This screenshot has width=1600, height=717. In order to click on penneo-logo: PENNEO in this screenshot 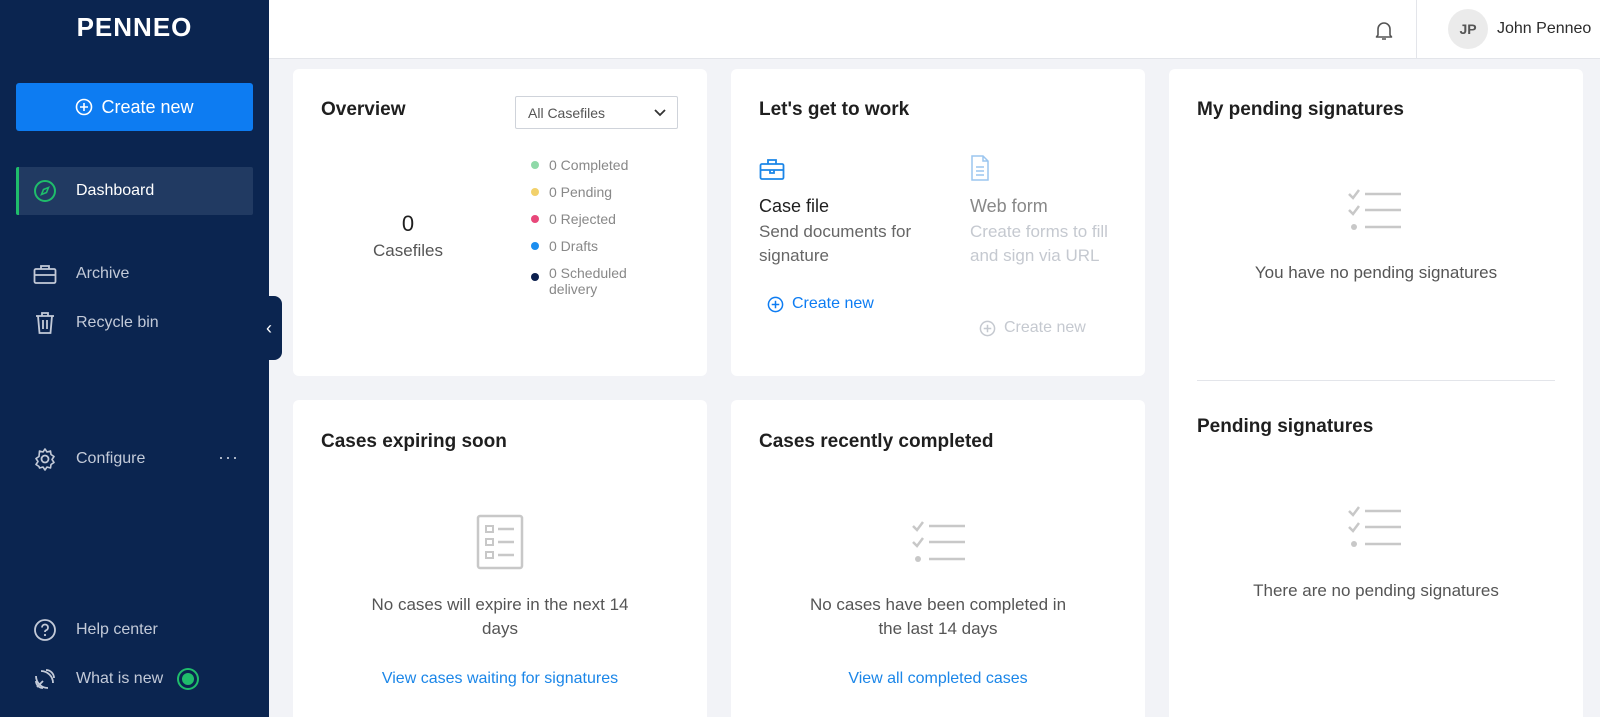, I will do `click(134, 27)`.